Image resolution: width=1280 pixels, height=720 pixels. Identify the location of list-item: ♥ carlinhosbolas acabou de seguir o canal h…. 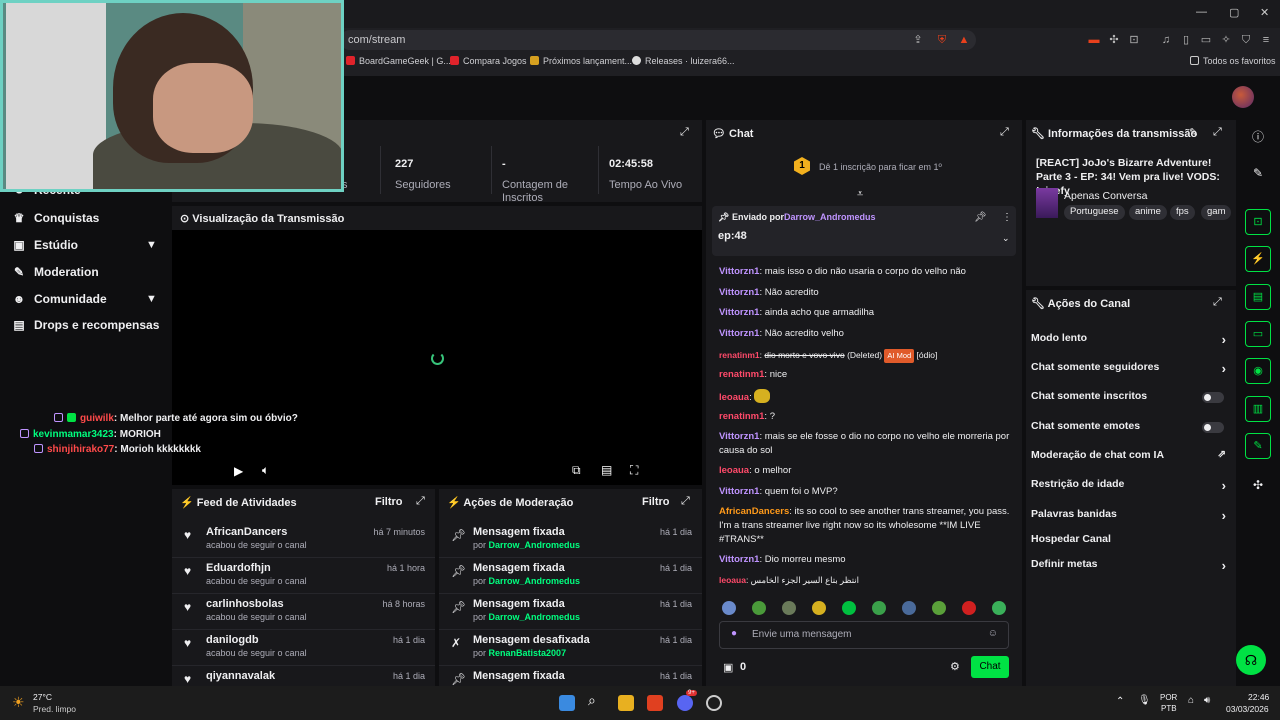
(303, 612).